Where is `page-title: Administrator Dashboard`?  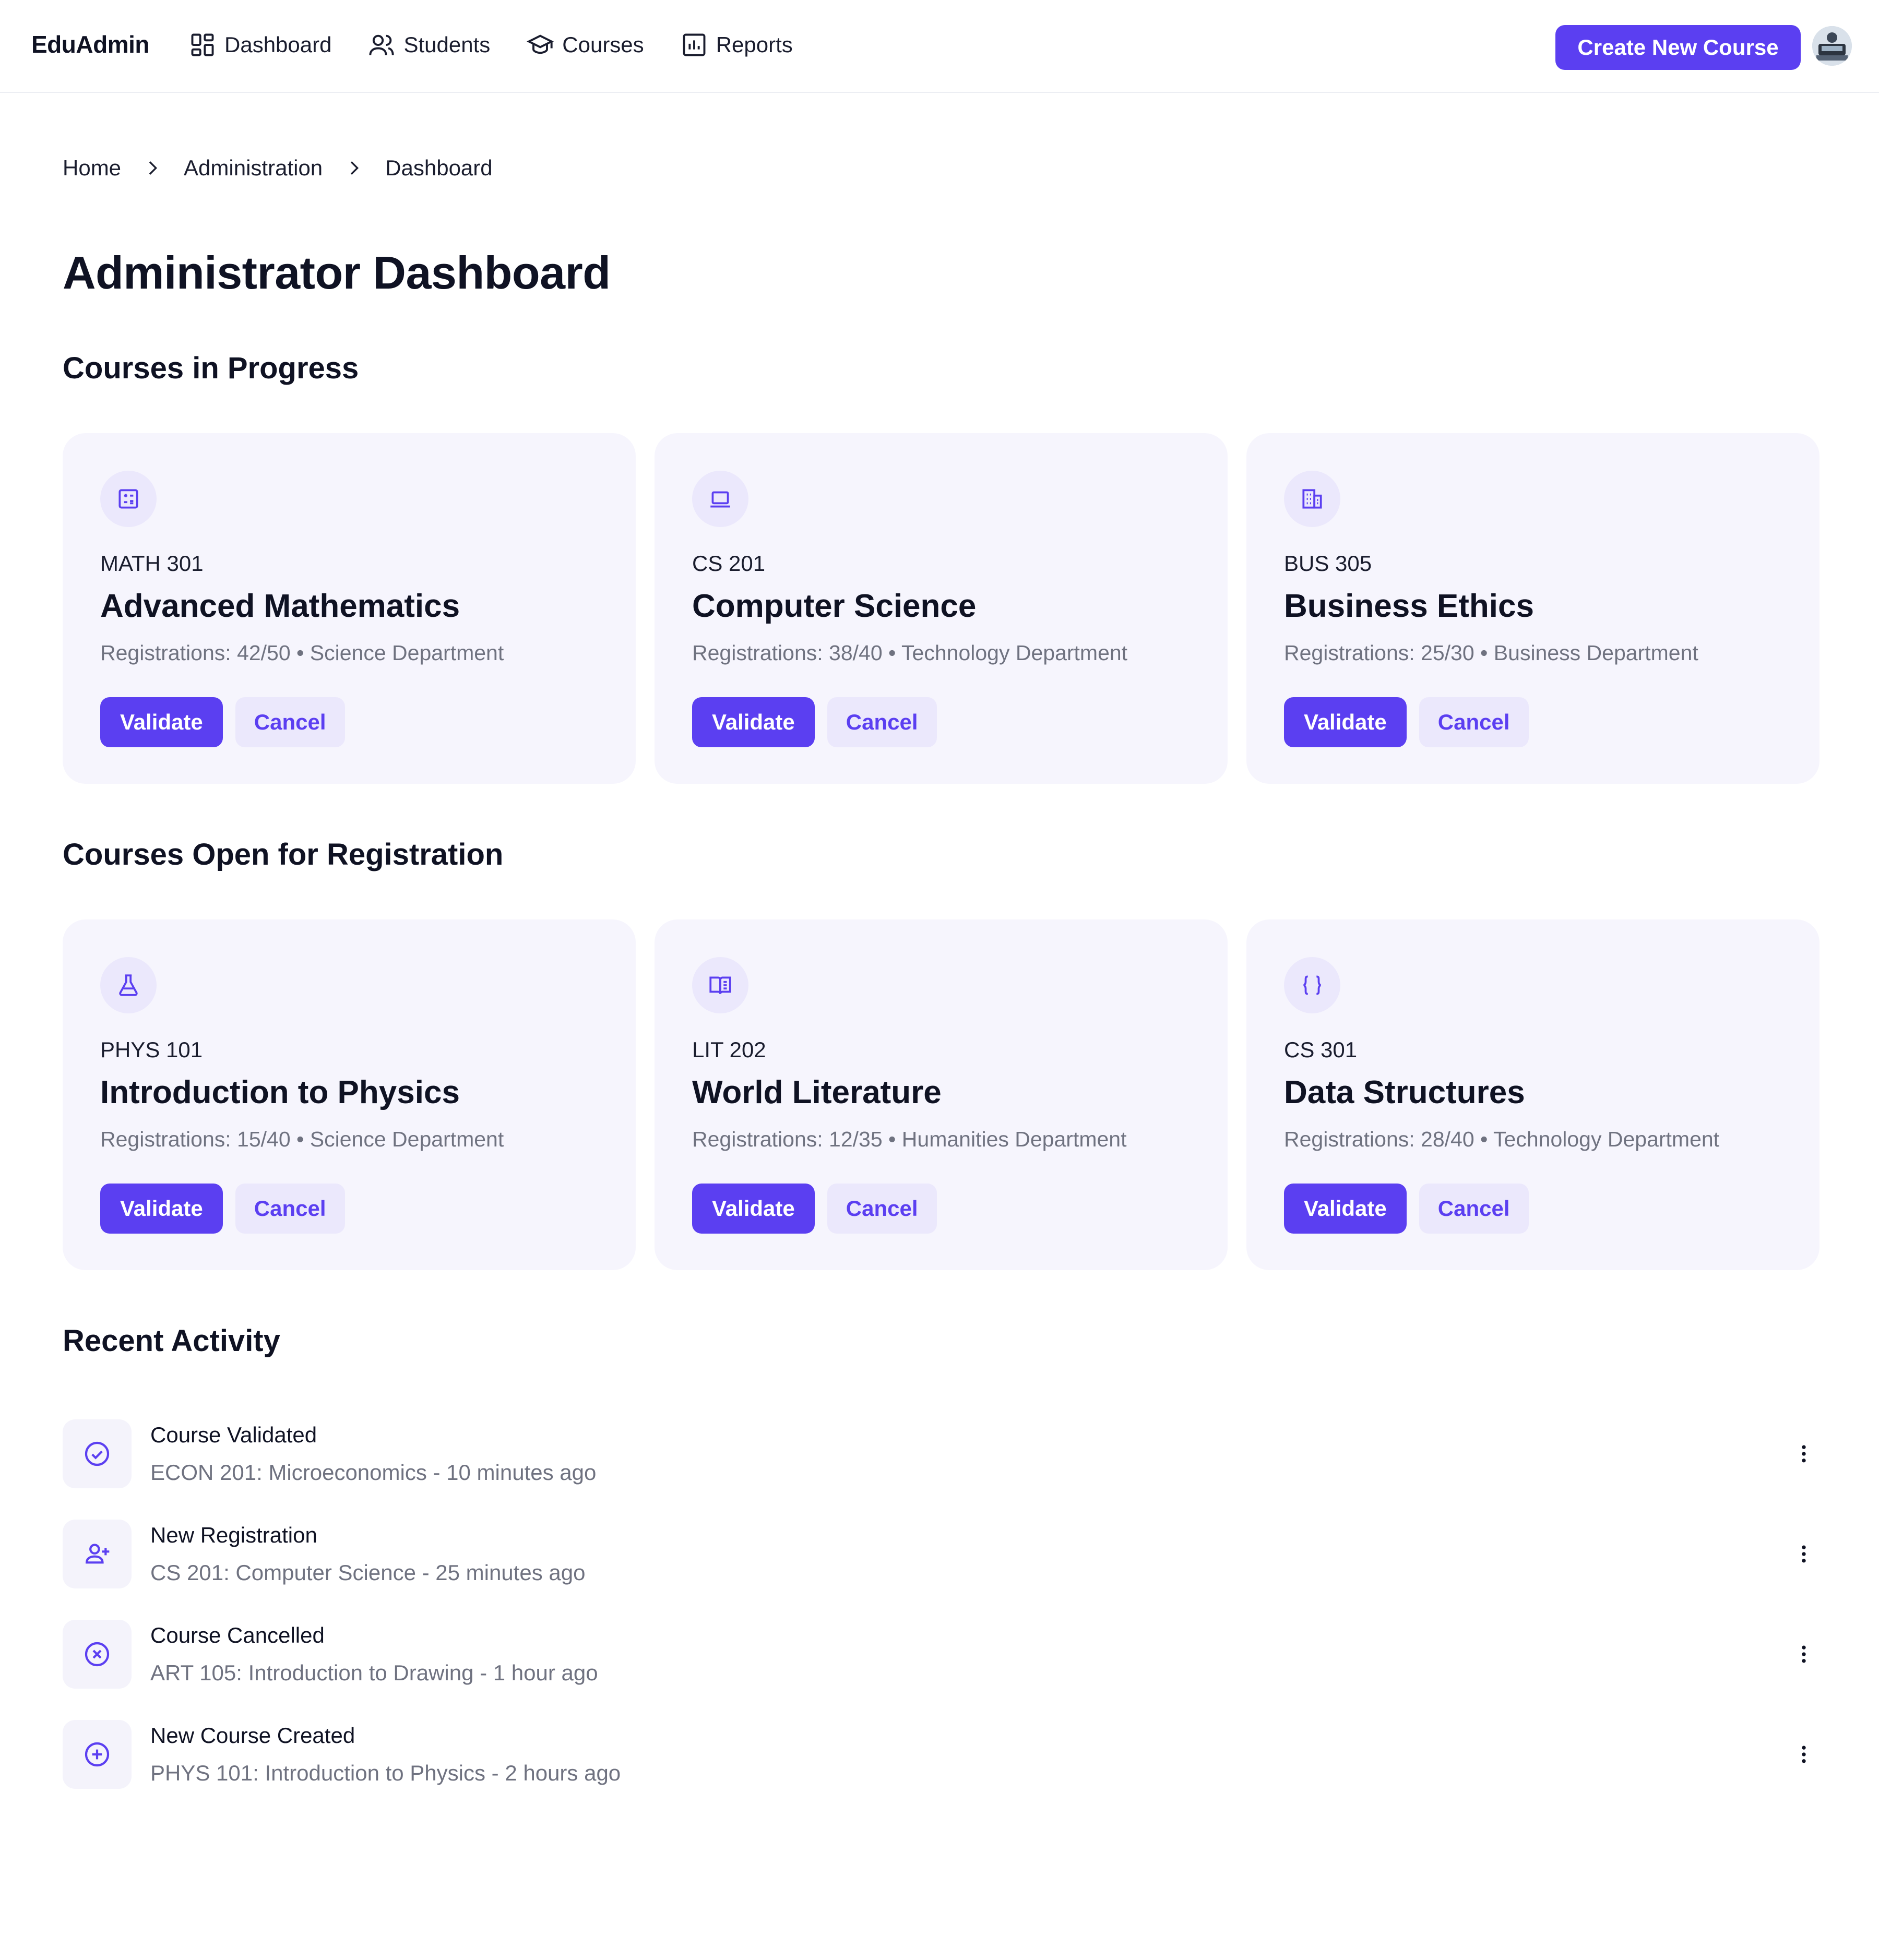 page-title: Administrator Dashboard is located at coordinates (337, 273).